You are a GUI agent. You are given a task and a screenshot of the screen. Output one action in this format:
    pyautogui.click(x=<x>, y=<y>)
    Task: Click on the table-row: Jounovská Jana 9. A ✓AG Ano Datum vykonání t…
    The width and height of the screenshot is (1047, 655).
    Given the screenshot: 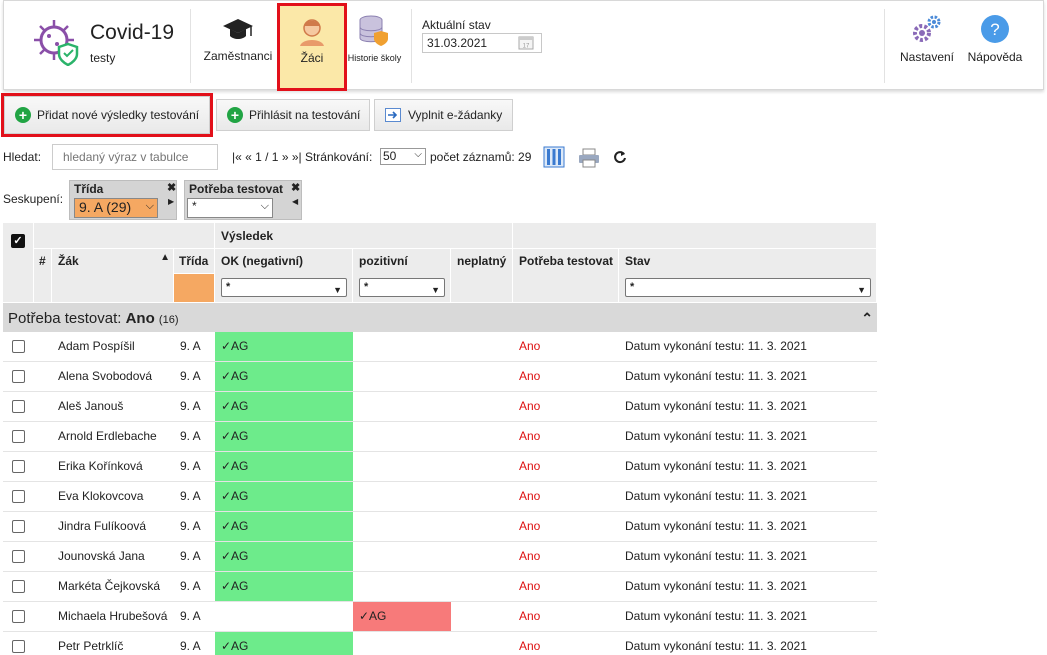 What is the action you would take?
    pyautogui.click(x=440, y=557)
    